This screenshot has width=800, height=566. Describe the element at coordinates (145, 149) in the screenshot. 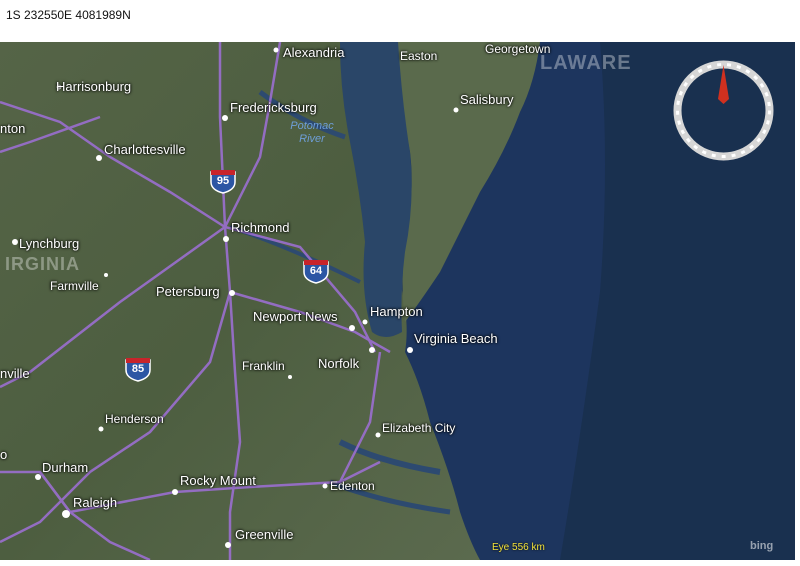

I see `city-charlottesville: Charlottesville` at that location.